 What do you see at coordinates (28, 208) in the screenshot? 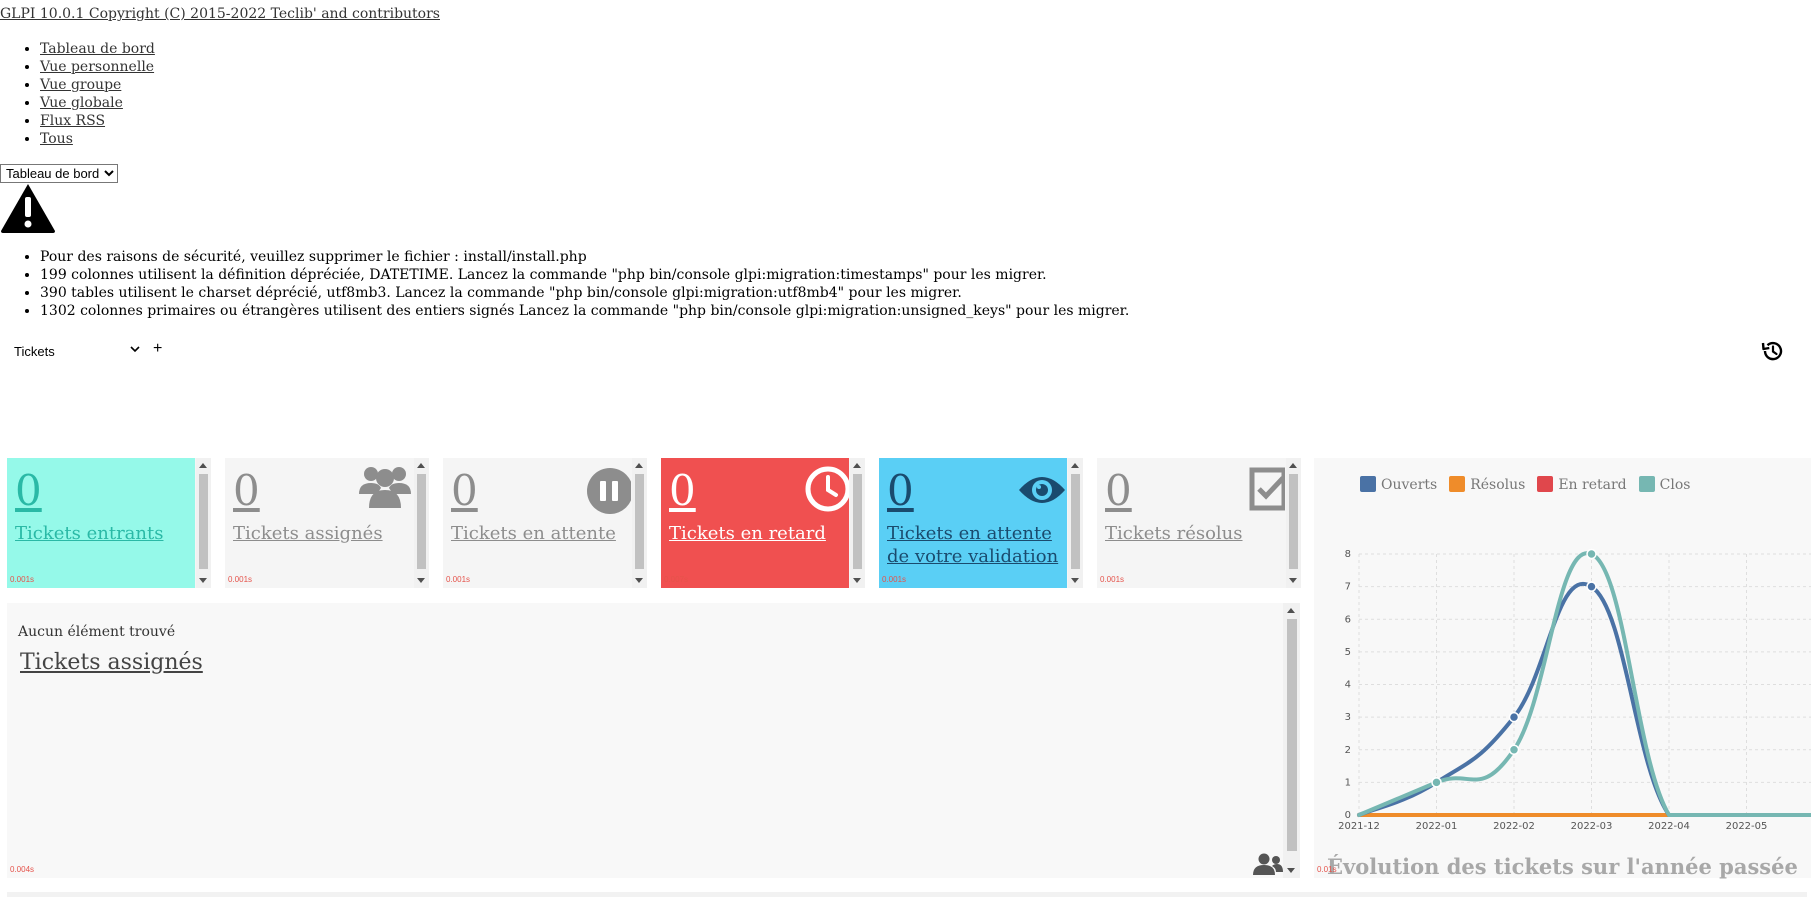
I see `warning-icon` at bounding box center [28, 208].